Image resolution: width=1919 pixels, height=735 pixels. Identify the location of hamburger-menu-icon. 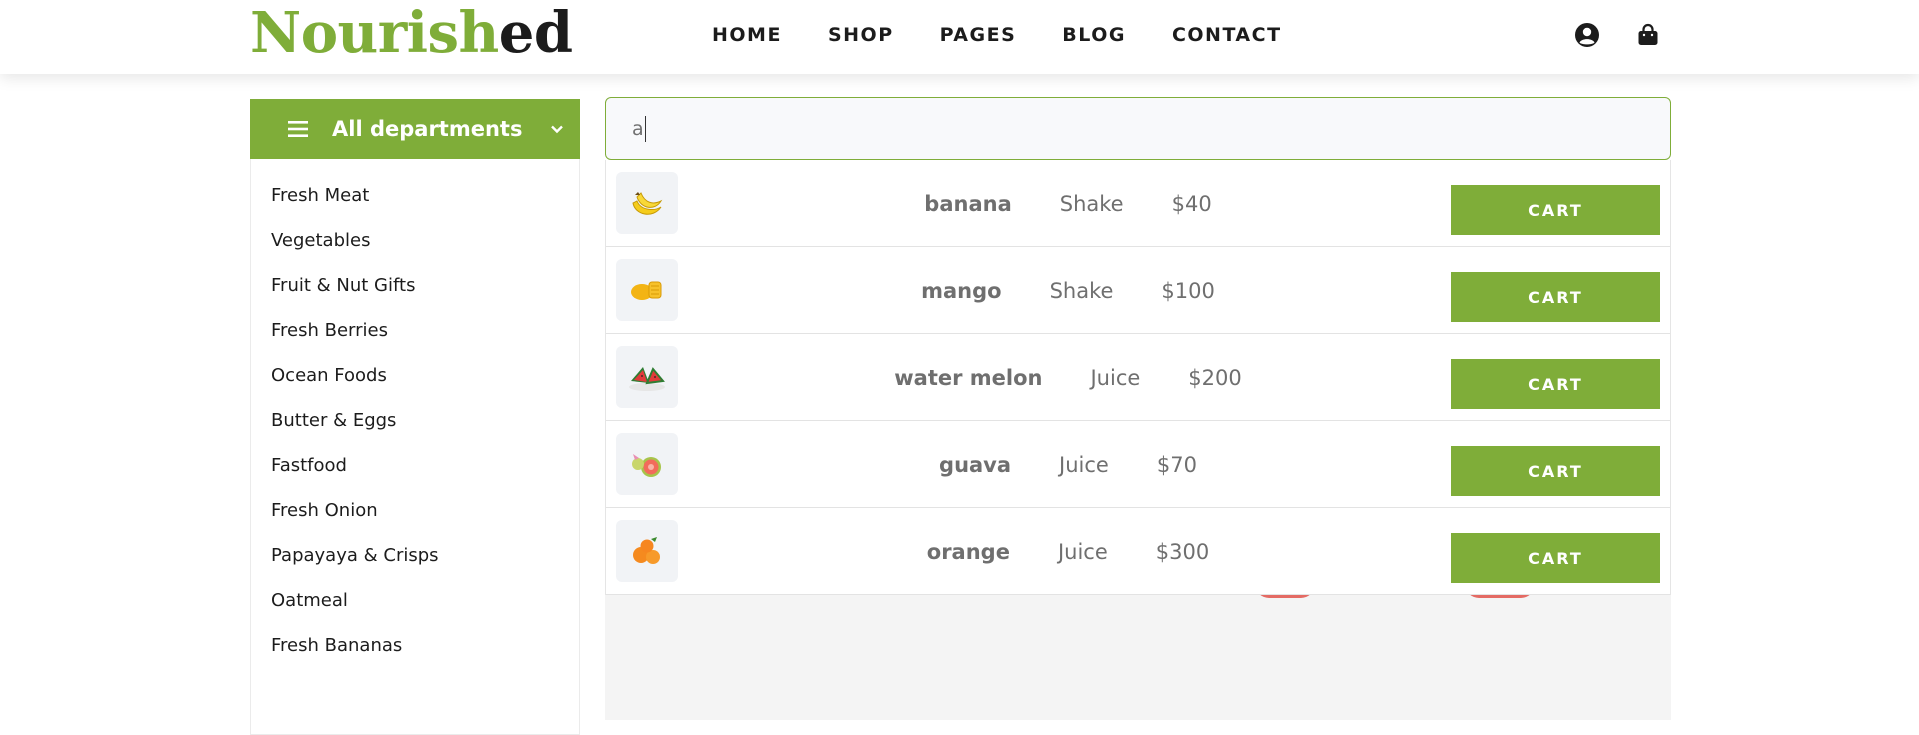
(298, 129).